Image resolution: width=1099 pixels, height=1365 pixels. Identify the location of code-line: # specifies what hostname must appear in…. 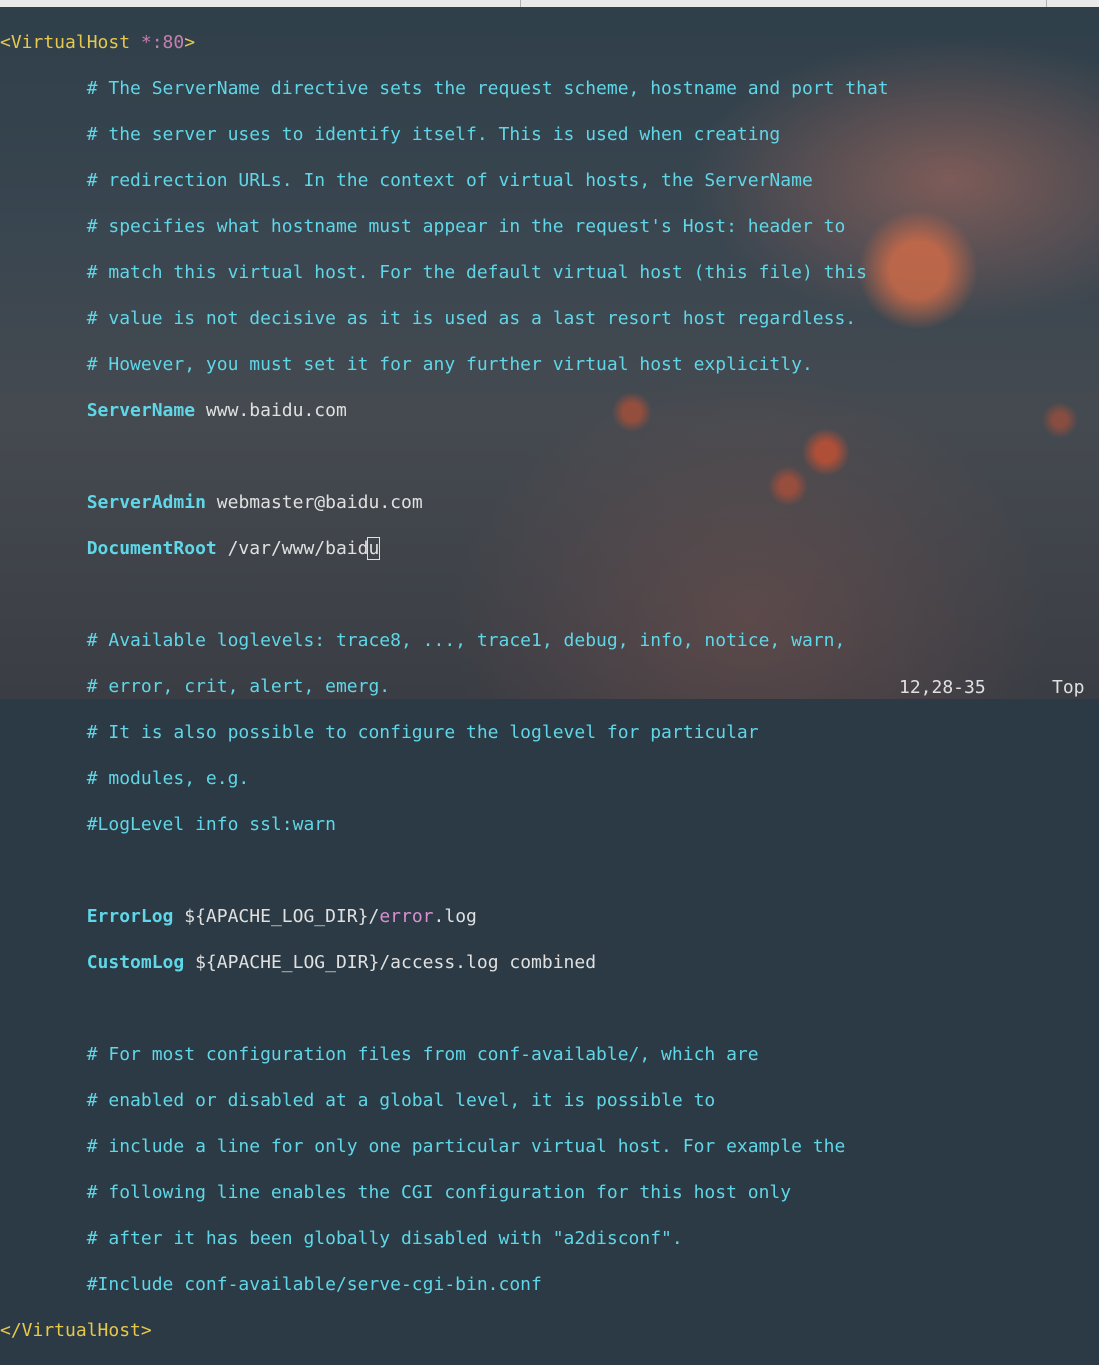
(549, 226).